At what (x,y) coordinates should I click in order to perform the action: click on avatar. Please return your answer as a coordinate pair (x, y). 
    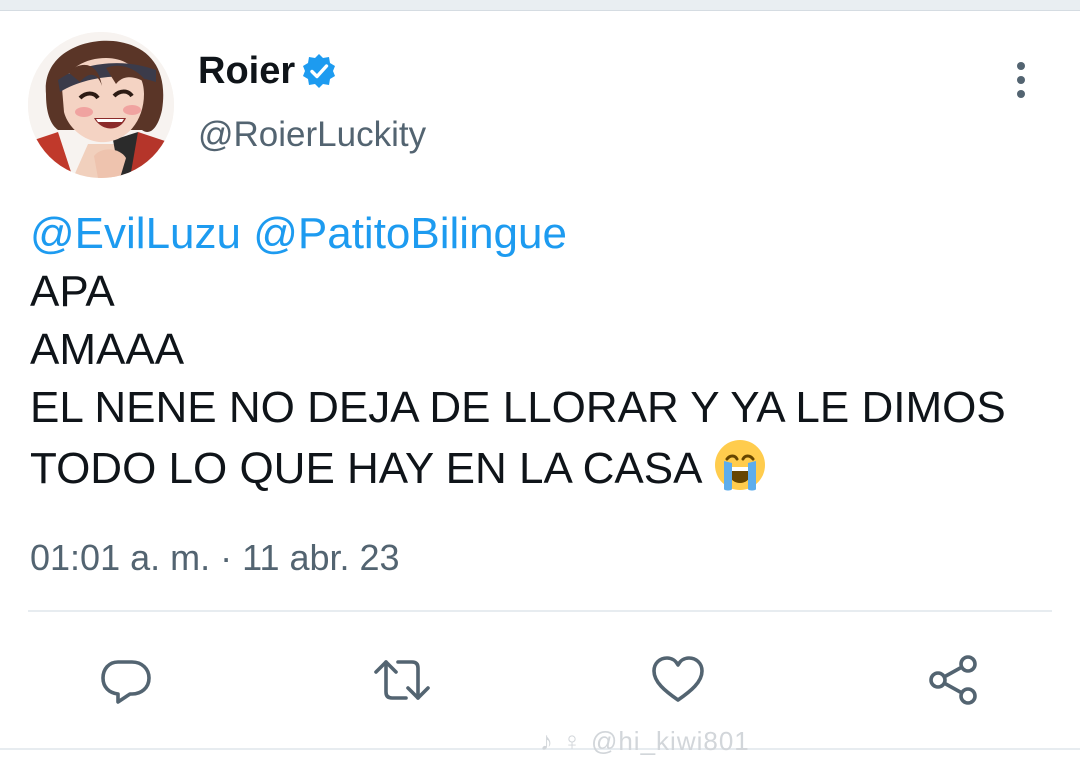
    Looking at the image, I should click on (101, 105).